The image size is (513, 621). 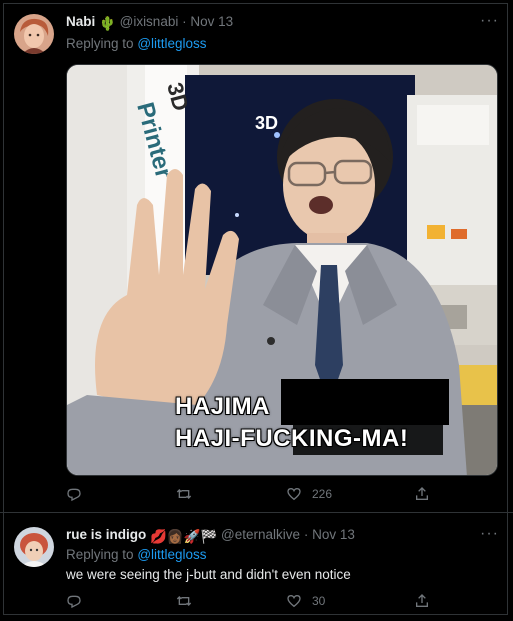 I want to click on display-name: Nabi, so click(x=80, y=21).